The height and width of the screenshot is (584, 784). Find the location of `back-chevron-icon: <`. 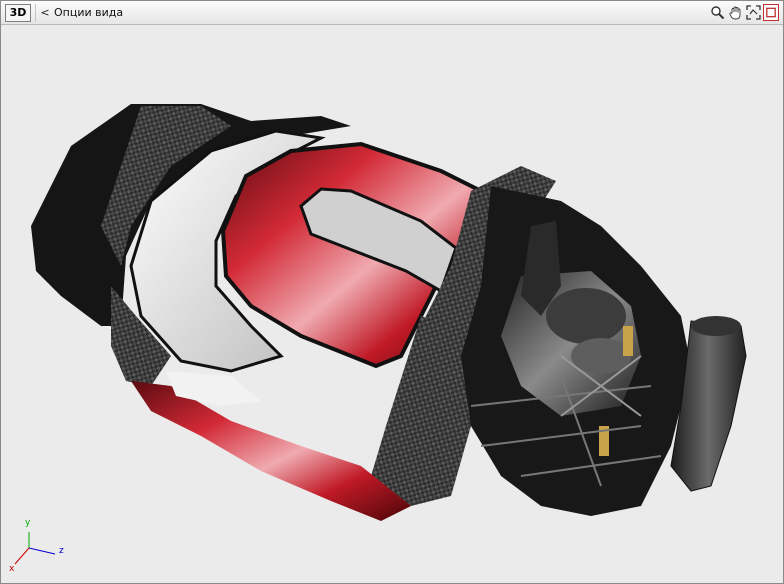

back-chevron-icon: < is located at coordinates (45, 12).